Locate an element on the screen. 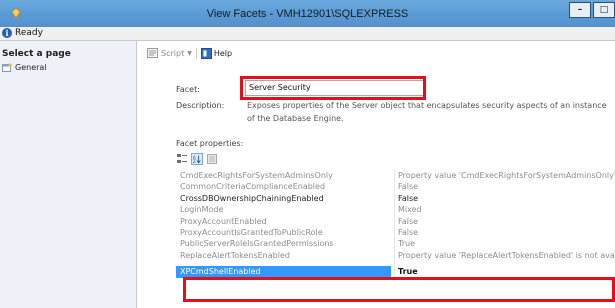 The height and width of the screenshot is (308, 615). property-row: CrossDBOwnershipChainingEnabled False is located at coordinates (395, 198).